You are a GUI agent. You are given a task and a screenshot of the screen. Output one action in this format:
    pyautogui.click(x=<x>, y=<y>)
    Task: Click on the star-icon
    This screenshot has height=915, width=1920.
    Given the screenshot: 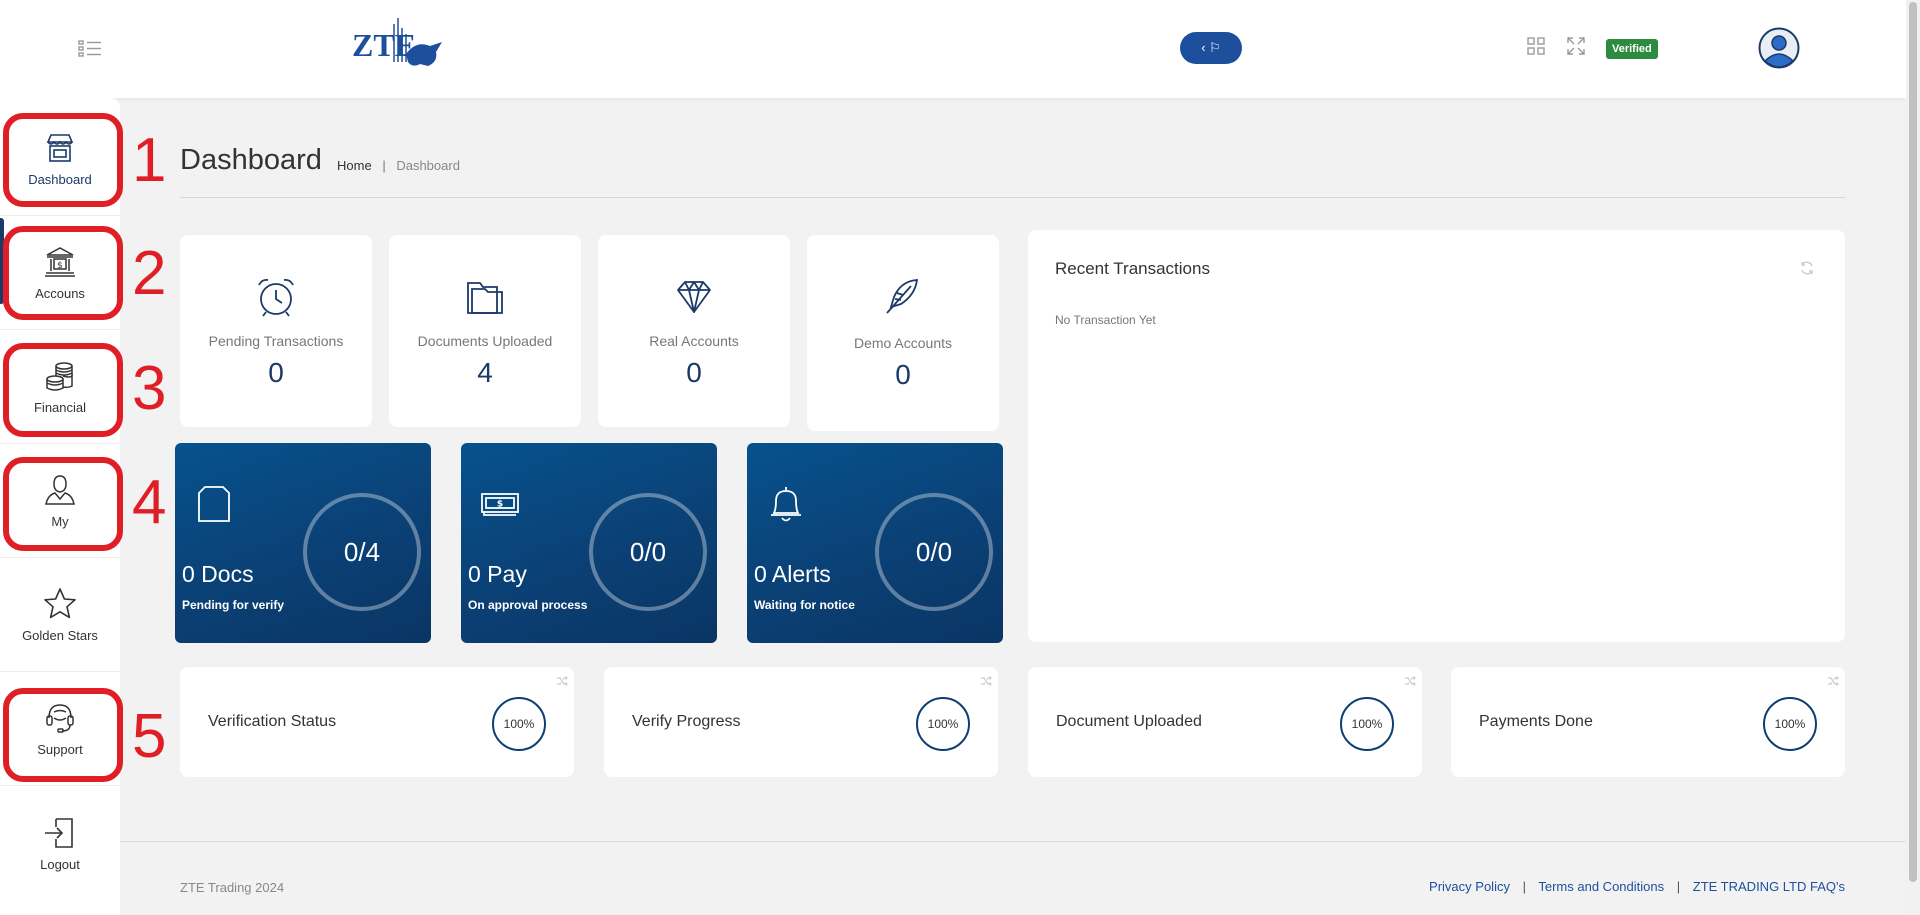 What is the action you would take?
    pyautogui.click(x=60, y=603)
    